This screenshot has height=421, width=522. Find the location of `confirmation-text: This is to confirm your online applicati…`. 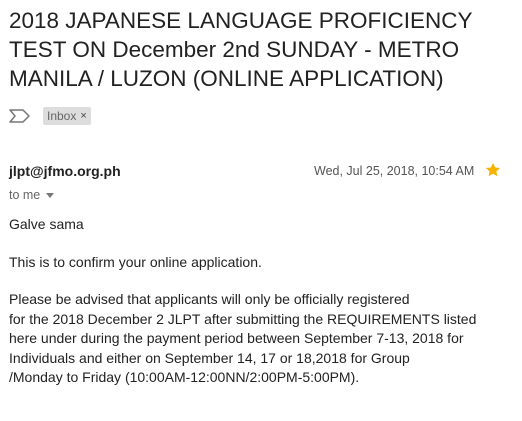

confirmation-text: This is to confirm your online applicati… is located at coordinates (135, 261).